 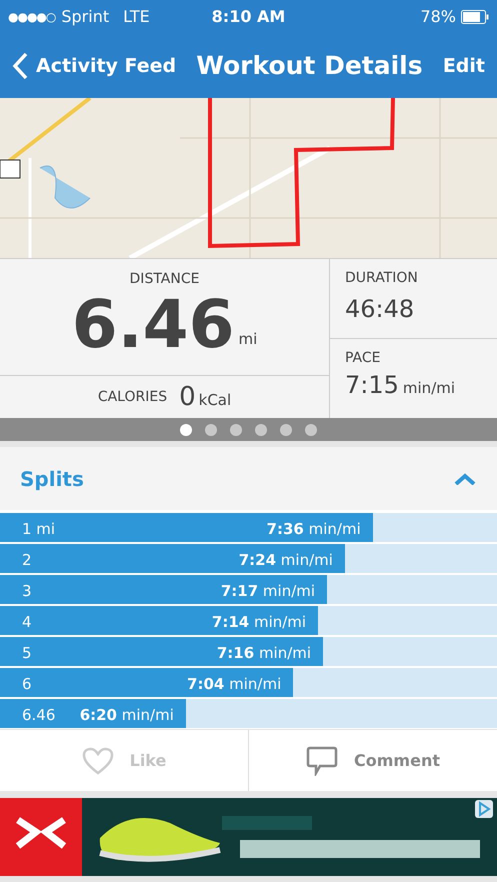 What do you see at coordinates (27, 560) in the screenshot?
I see `split-label: 2` at bounding box center [27, 560].